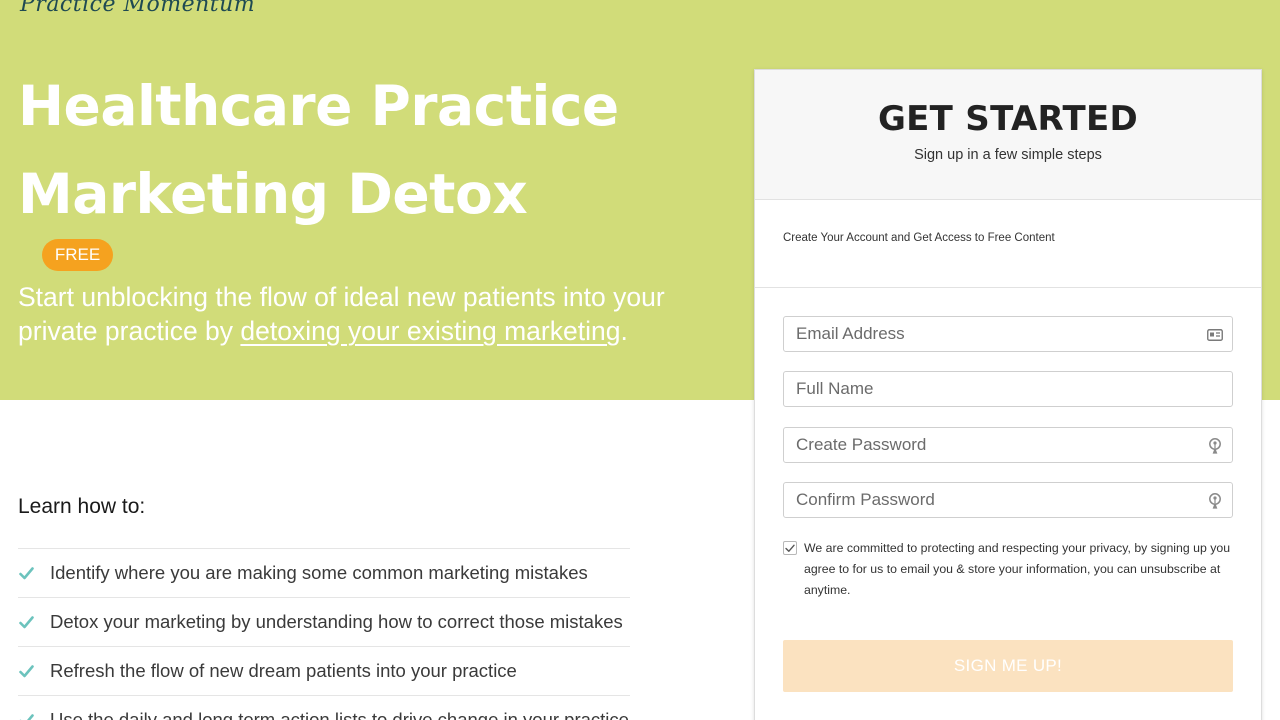  I want to click on email-input, so click(1008, 334).